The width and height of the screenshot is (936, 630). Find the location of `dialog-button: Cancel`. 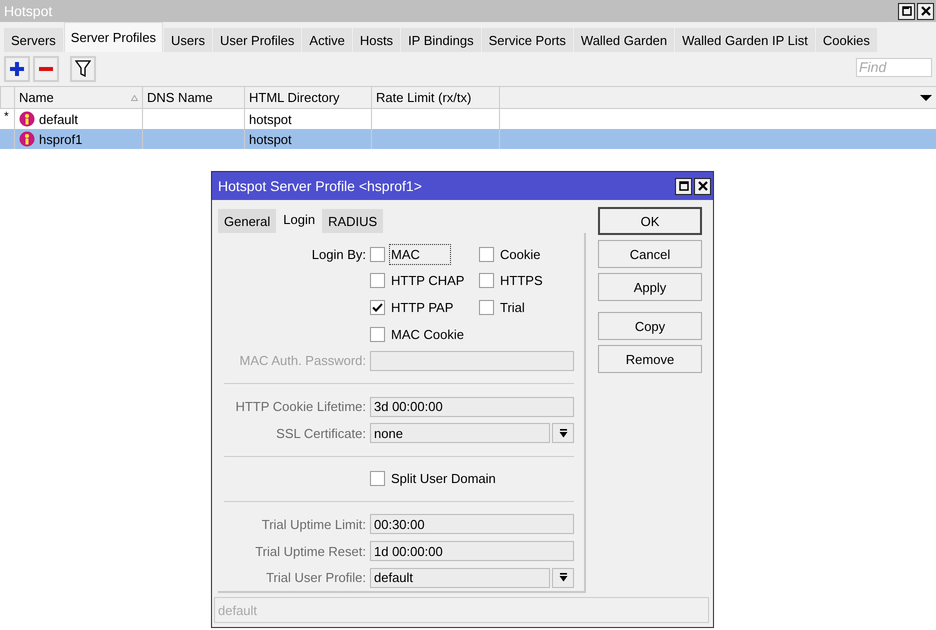

dialog-button: Cancel is located at coordinates (650, 254).